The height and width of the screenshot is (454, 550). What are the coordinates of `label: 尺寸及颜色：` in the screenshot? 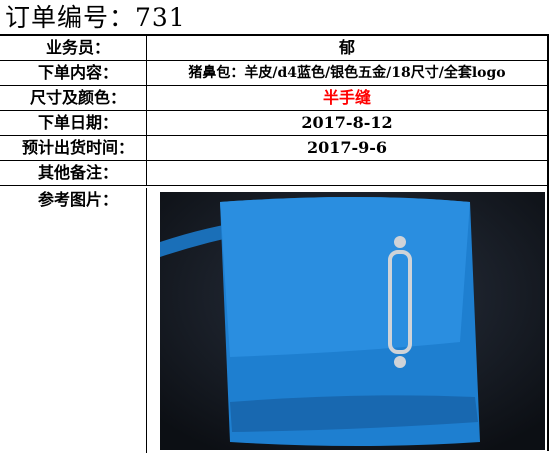 It's located at (73, 98).